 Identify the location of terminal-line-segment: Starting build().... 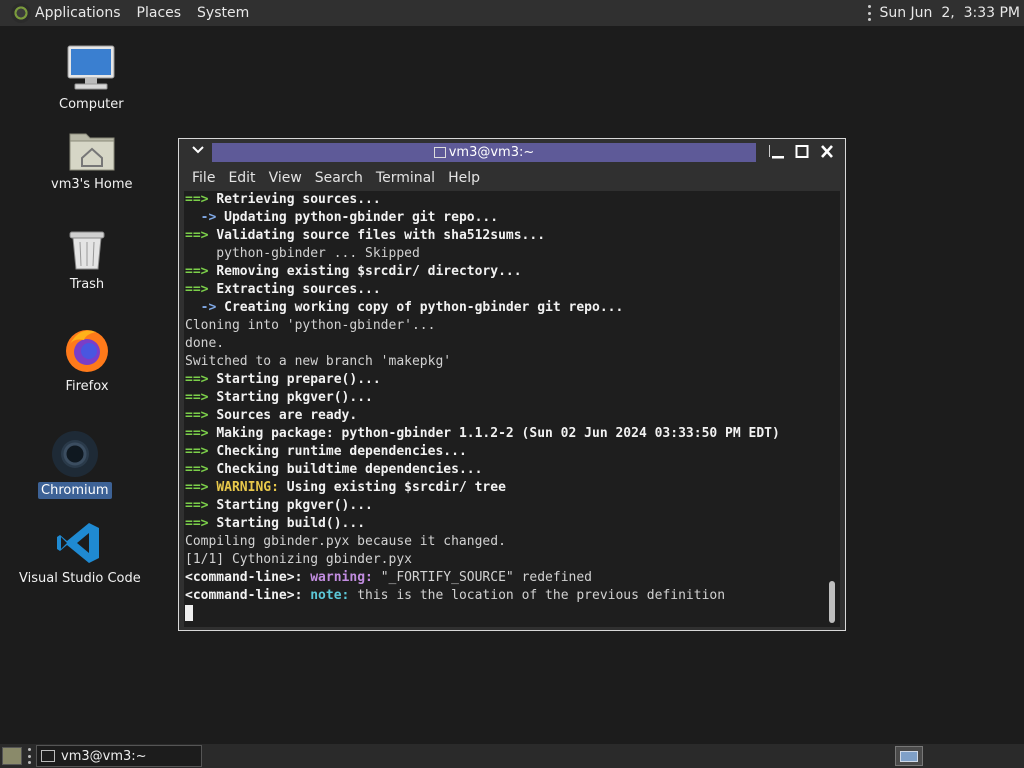
(291, 523).